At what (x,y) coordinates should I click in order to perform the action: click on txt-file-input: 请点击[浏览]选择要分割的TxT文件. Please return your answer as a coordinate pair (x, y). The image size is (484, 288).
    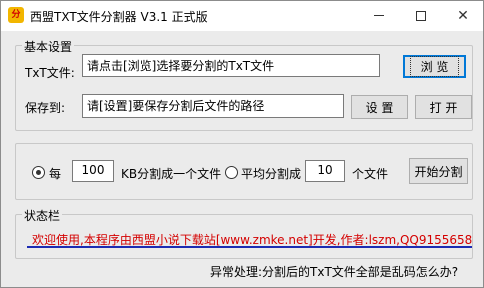
    Looking at the image, I should click on (231, 65).